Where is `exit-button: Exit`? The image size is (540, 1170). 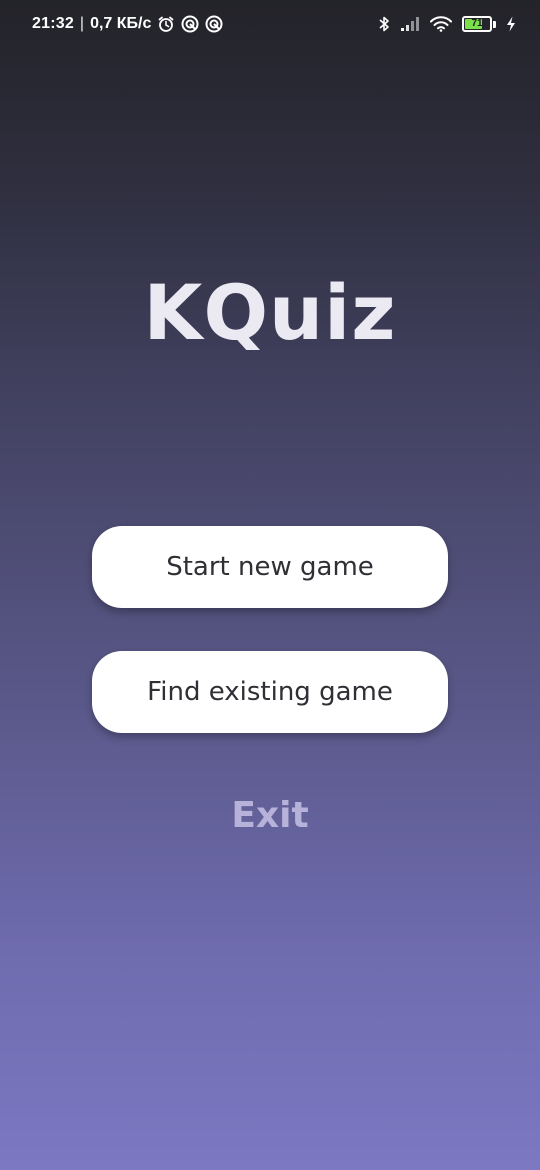
exit-button: Exit is located at coordinates (270, 815).